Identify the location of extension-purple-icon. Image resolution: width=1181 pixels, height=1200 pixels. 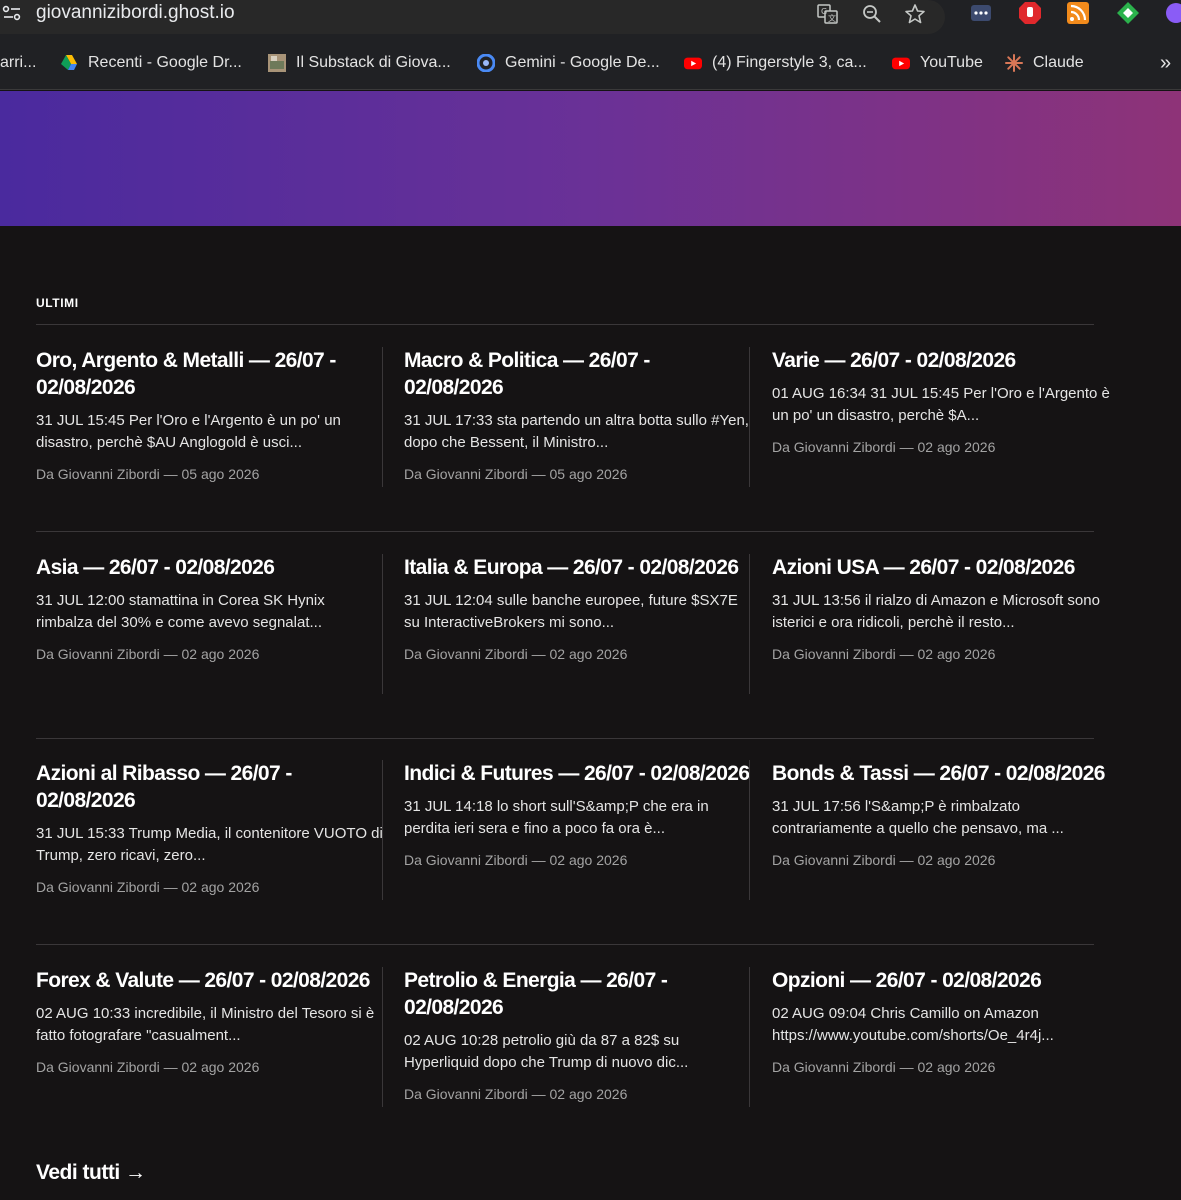
(1172, 13).